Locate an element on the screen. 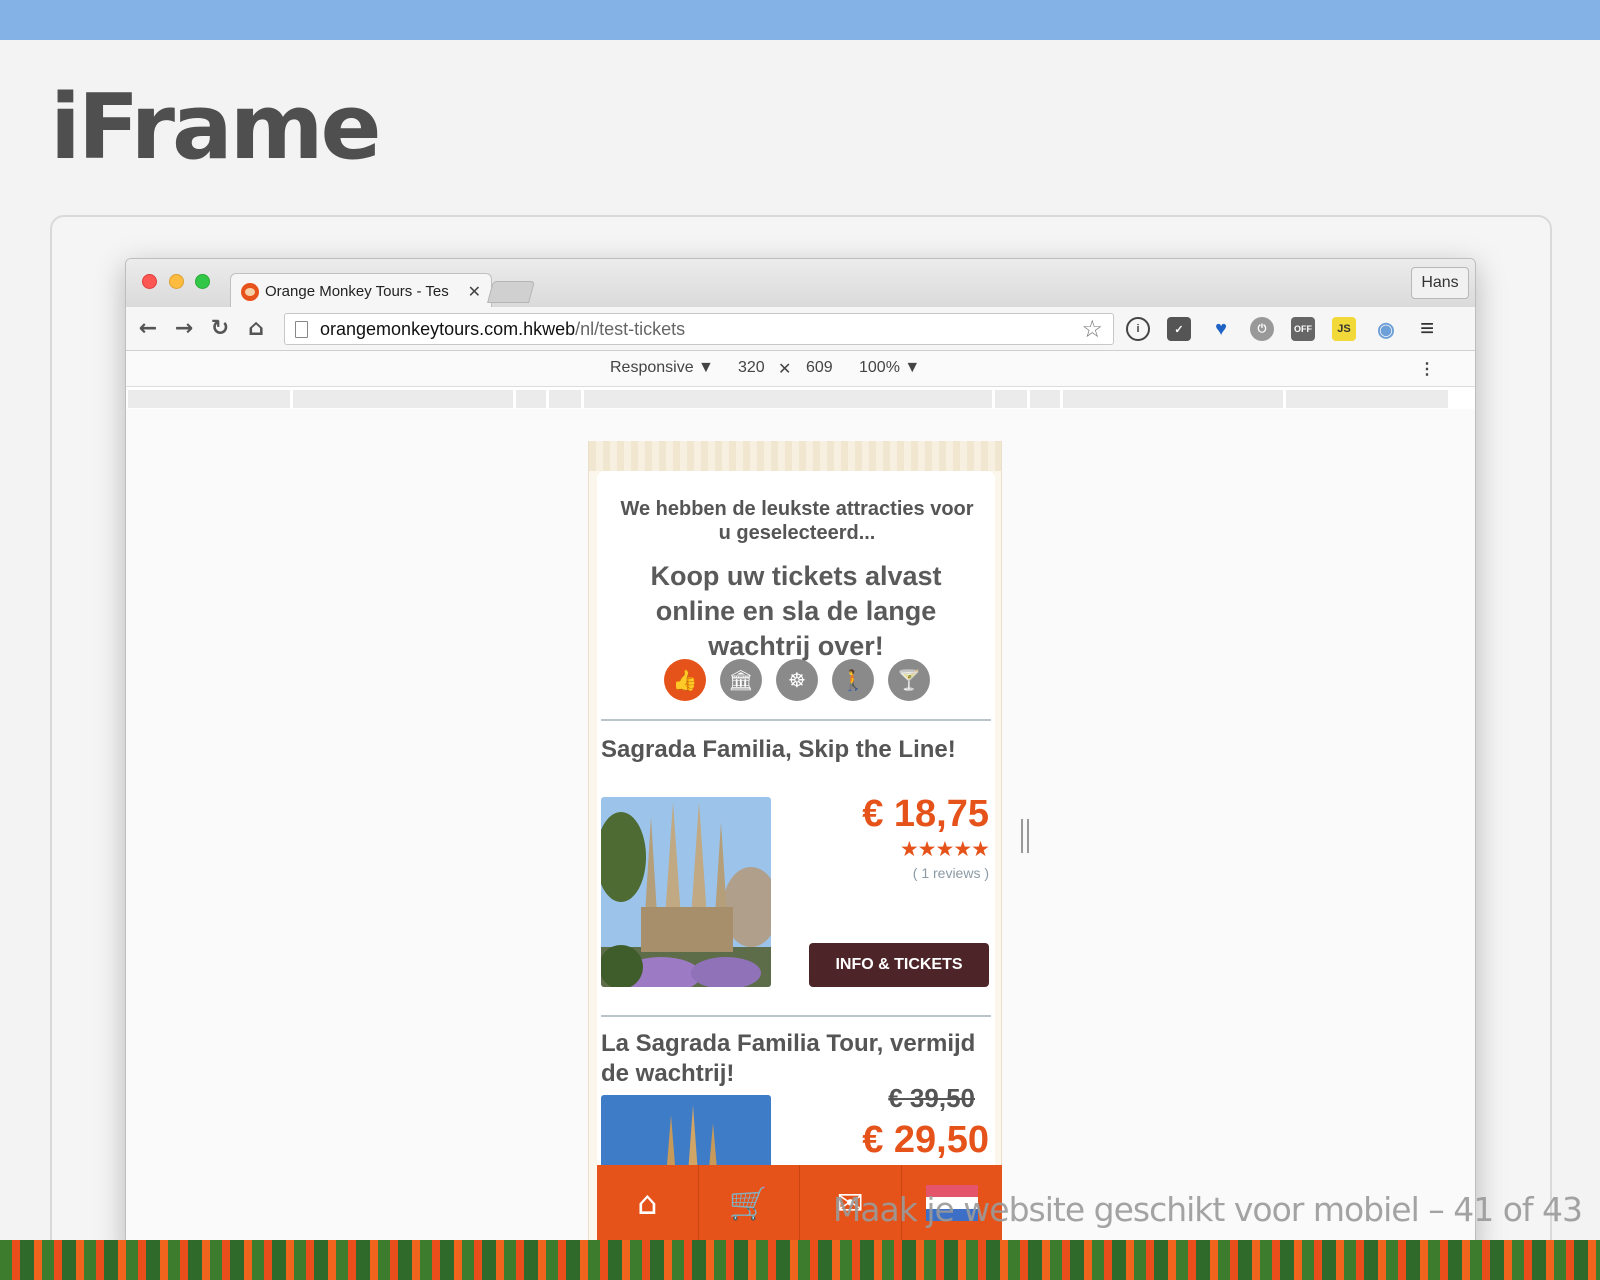 Image resolution: width=1600 pixels, height=1280 pixels. info-tickets-button: INFO & TICKETS is located at coordinates (899, 965).